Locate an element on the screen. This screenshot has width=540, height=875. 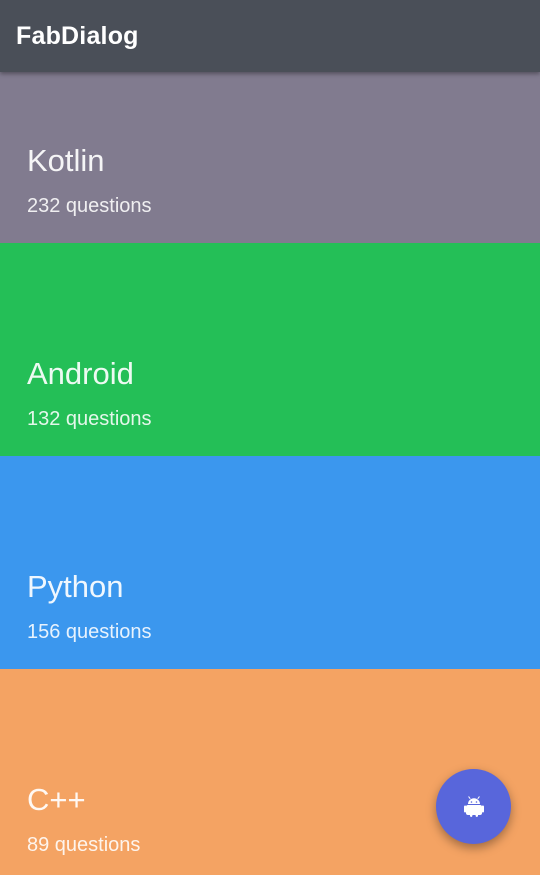
topic-question-count: 156 questions is located at coordinates (89, 632).